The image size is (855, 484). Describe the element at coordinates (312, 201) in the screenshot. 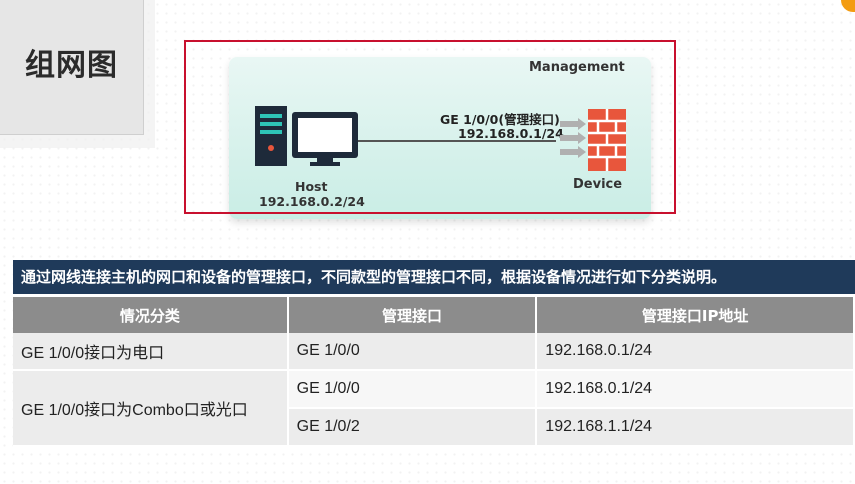

I see `host-ip-label: 192.168.0.2/24` at that location.